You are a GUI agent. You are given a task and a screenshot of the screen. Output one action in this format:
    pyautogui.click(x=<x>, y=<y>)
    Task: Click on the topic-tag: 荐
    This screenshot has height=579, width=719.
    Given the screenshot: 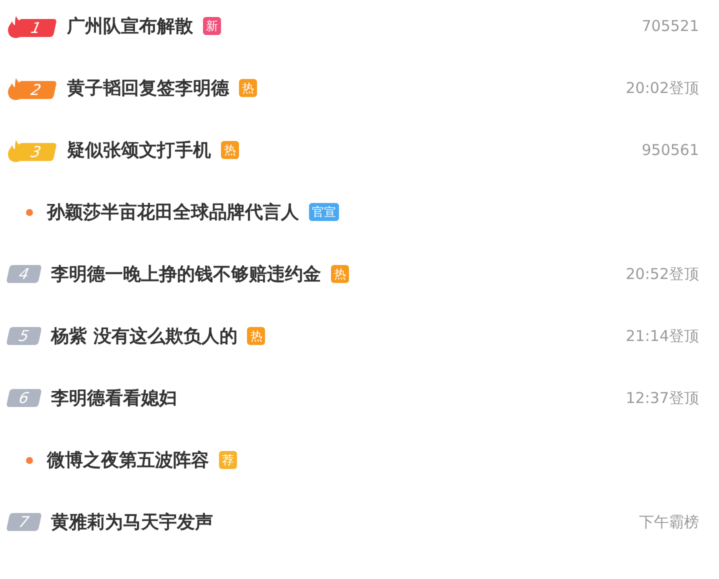 What is the action you would take?
    pyautogui.click(x=228, y=460)
    